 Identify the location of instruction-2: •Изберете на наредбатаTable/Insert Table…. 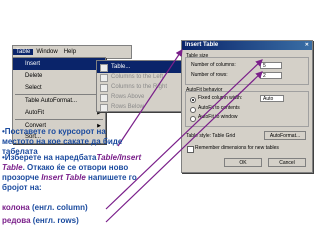
(72, 172).